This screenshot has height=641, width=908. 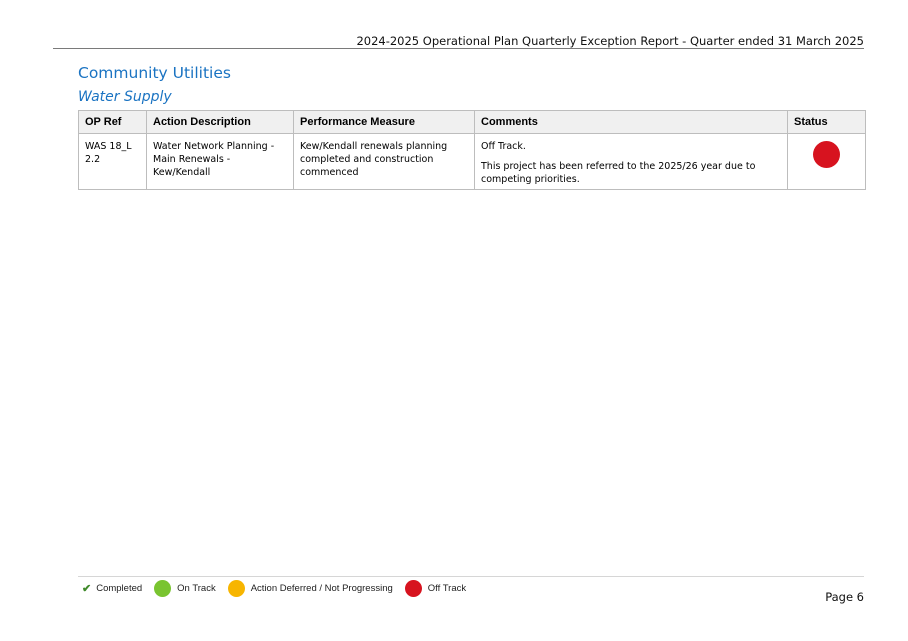 I want to click on red-dot-icon, so click(x=413, y=588).